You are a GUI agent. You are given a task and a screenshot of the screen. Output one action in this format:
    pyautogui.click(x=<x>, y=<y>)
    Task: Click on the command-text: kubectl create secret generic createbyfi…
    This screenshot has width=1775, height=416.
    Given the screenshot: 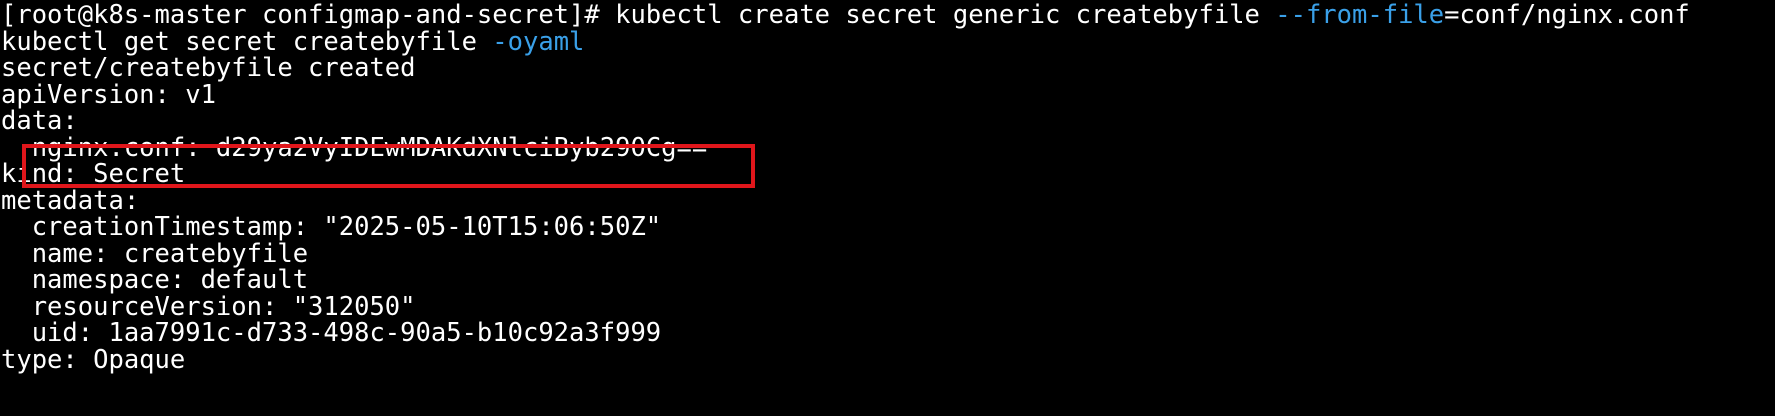 What is the action you would take?
    pyautogui.click(x=945, y=15)
    